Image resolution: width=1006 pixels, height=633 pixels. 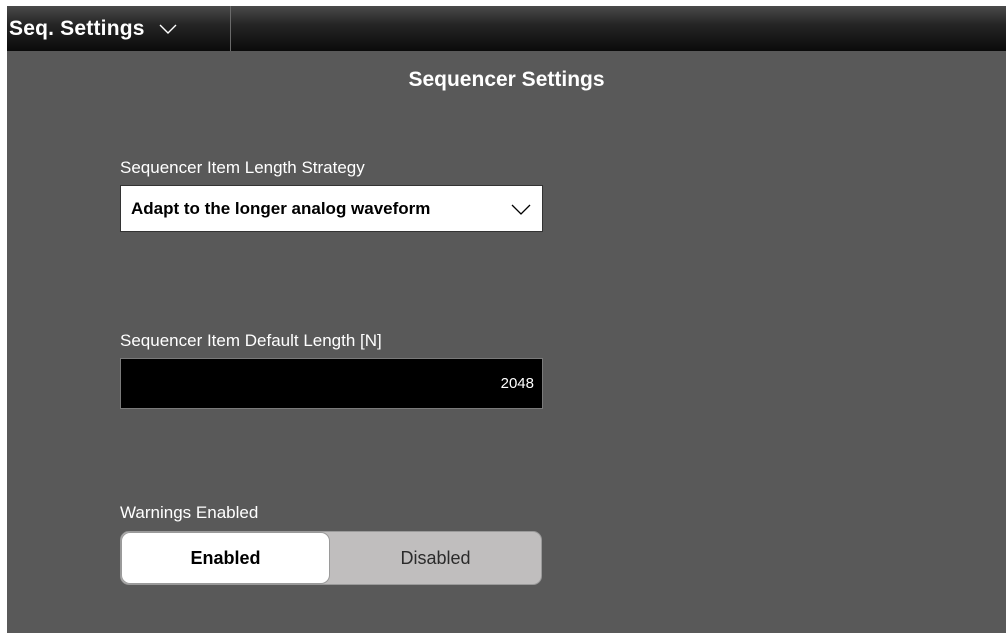 What do you see at coordinates (506, 79) in the screenshot?
I see `page-title: Sequencer Settings` at bounding box center [506, 79].